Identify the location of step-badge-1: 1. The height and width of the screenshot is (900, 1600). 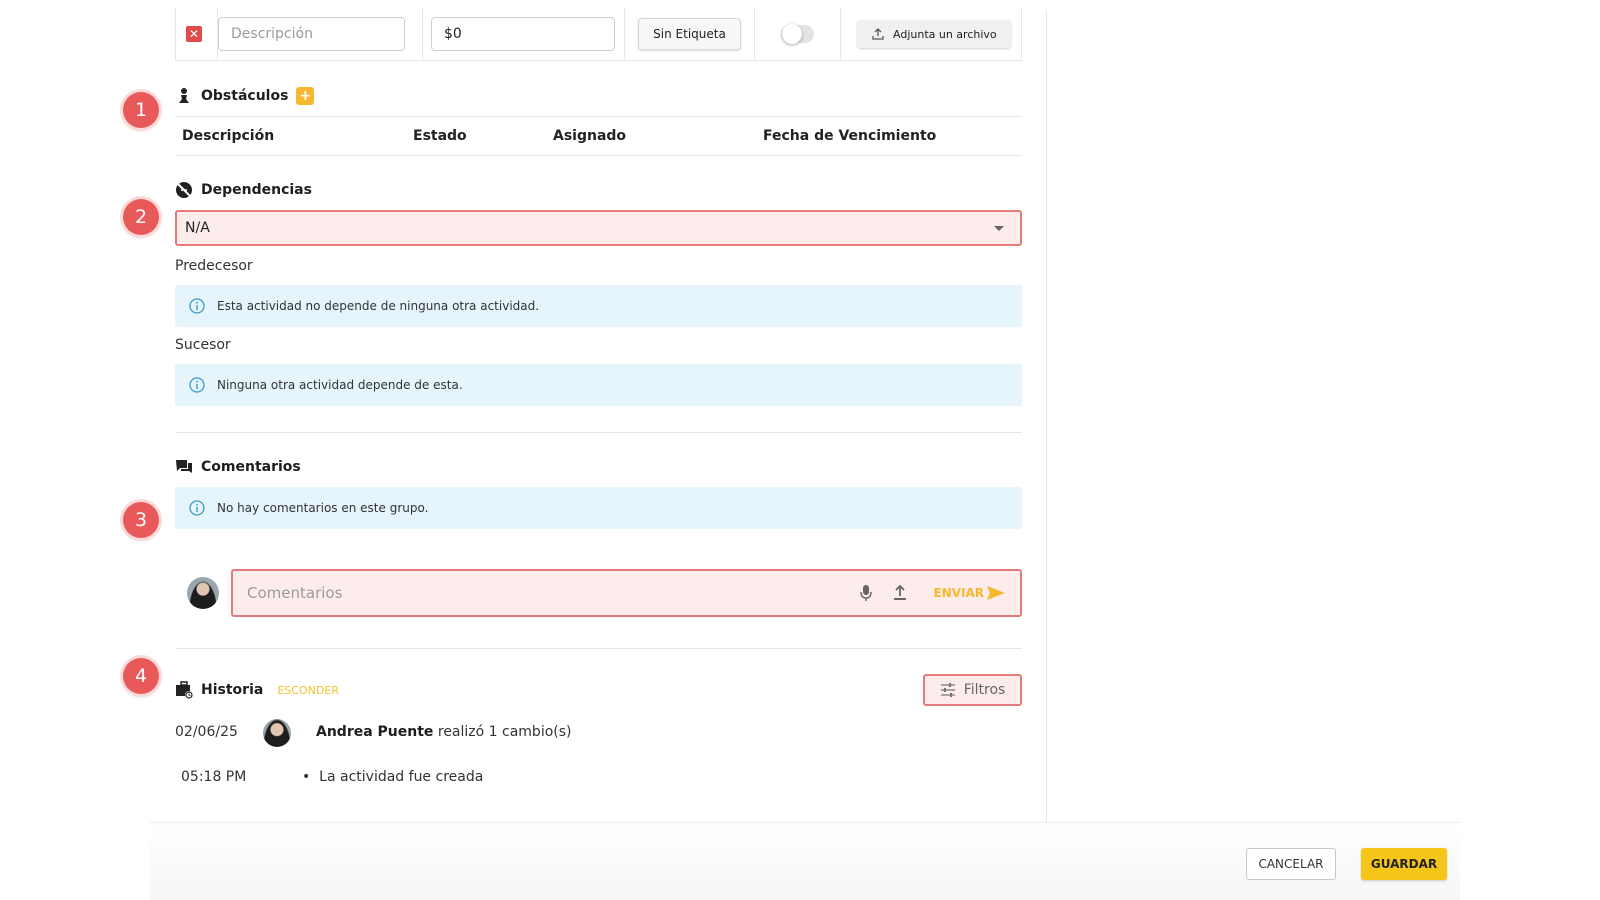
(141, 110).